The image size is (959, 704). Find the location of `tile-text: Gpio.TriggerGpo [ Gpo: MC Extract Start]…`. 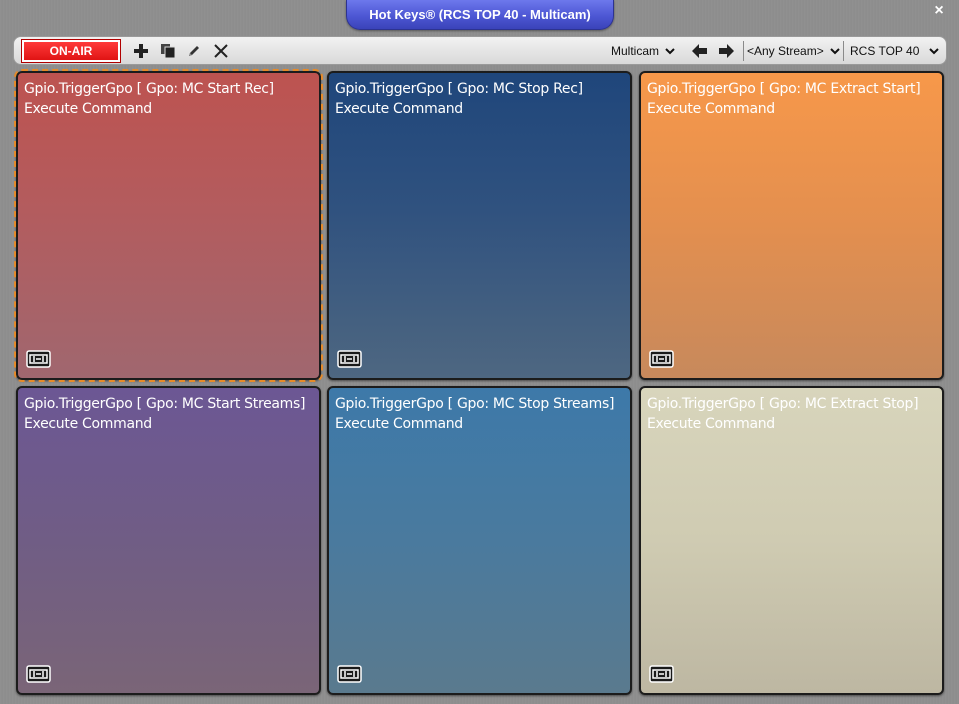

tile-text: Gpio.TriggerGpo [ Gpo: MC Extract Start]… is located at coordinates (792, 99).